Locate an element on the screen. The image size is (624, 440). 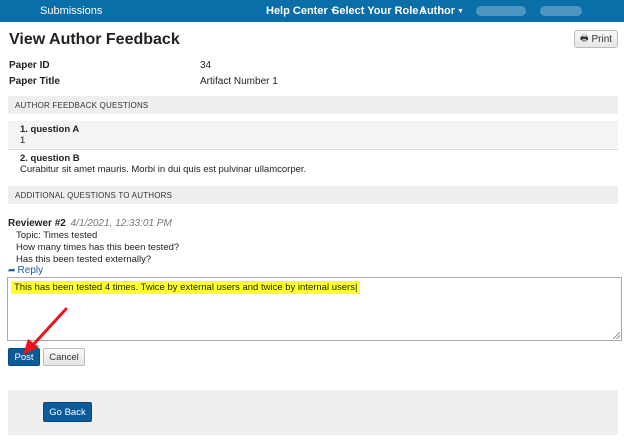
print-button: 🖶 Print is located at coordinates (596, 39).